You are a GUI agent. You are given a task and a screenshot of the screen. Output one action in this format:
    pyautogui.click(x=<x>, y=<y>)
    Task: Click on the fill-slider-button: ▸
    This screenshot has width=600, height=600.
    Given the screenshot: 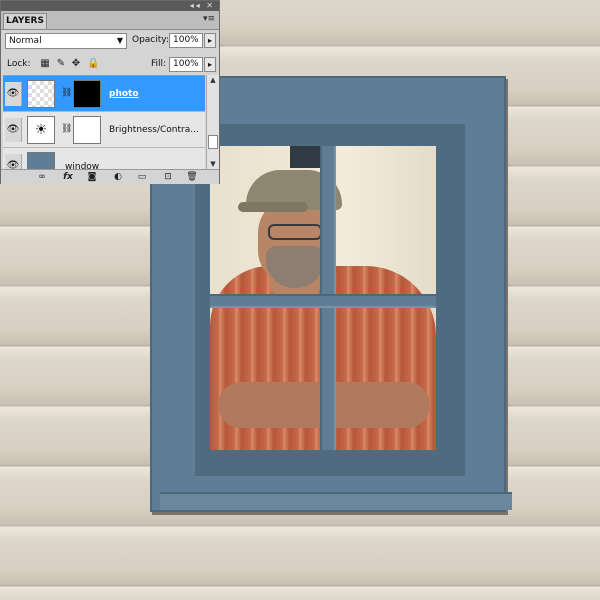 What is the action you would take?
    pyautogui.click(x=210, y=64)
    